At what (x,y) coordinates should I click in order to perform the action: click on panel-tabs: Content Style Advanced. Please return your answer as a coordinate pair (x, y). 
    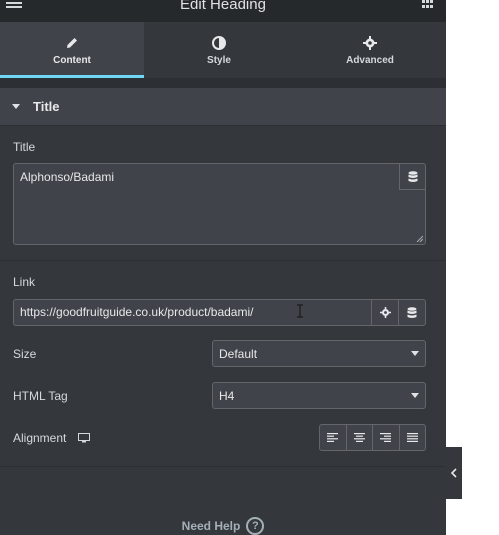
    Looking at the image, I should click on (223, 50).